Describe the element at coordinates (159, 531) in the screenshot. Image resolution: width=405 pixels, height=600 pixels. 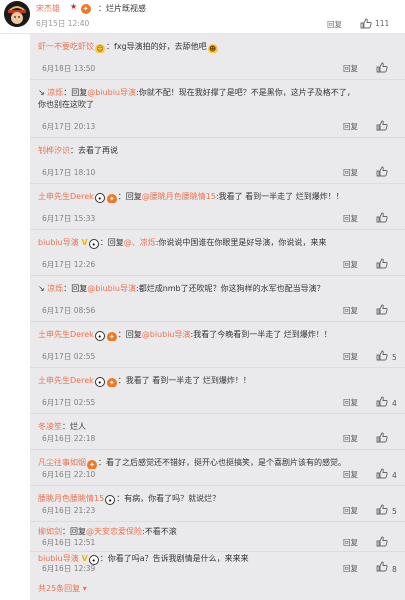
I see `reply-text: :不看不滚` at that location.